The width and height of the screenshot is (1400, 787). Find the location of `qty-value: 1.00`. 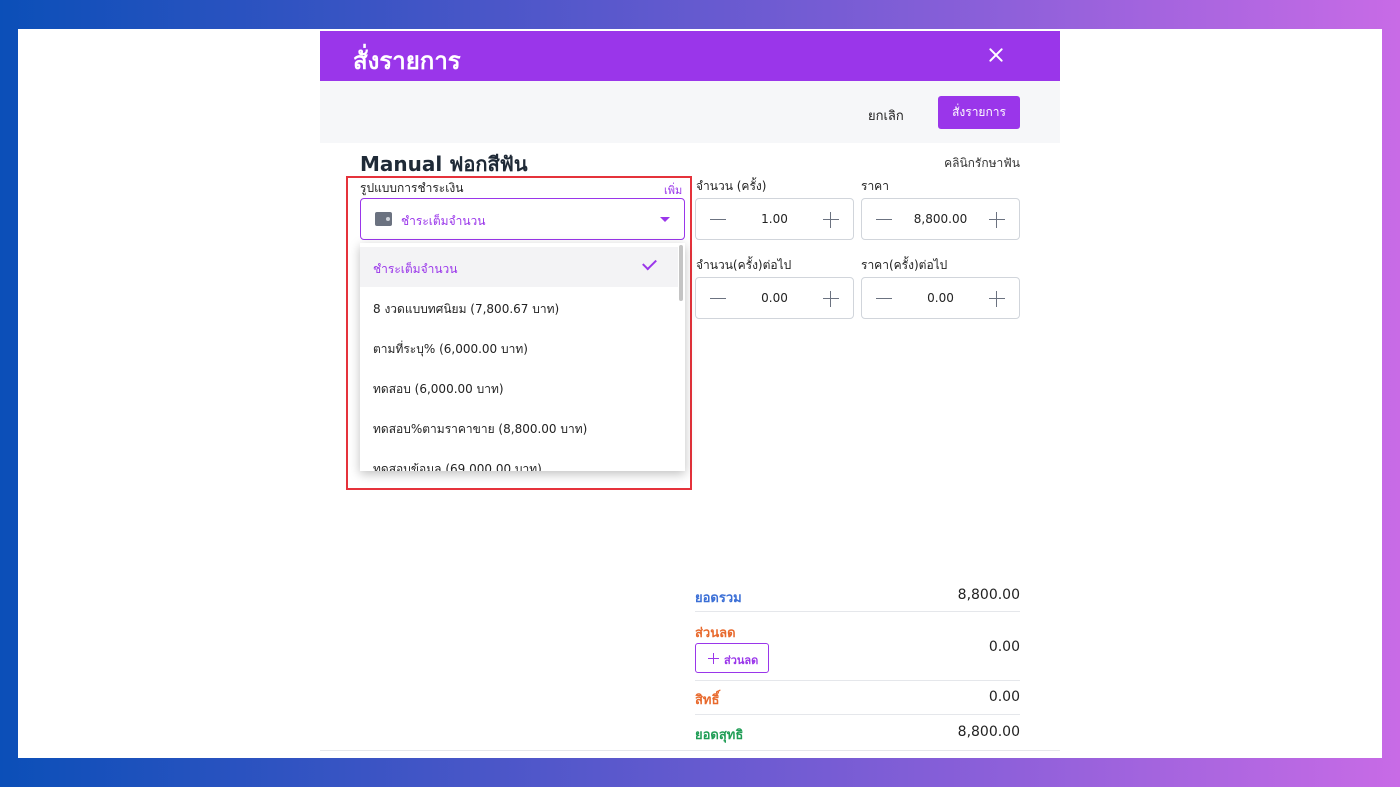

qty-value: 1.00 is located at coordinates (774, 219).